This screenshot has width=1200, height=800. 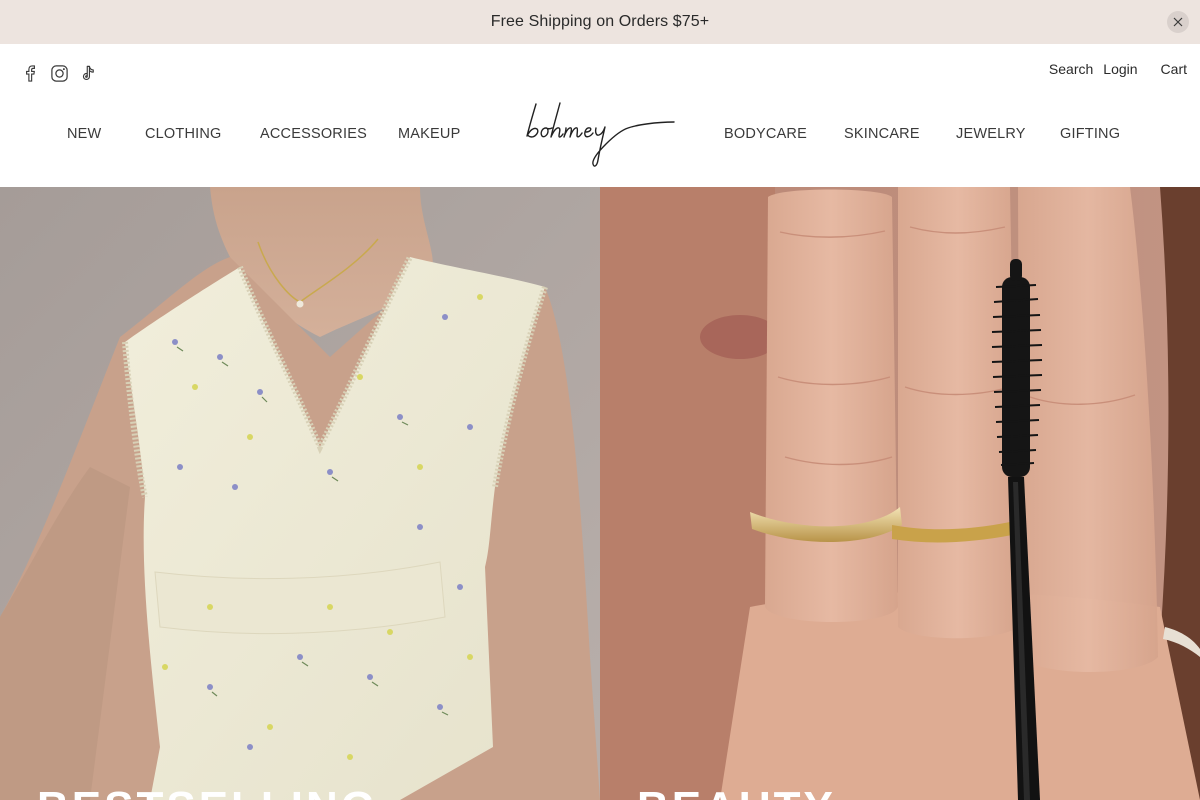 I want to click on nav-item-jewelry: JEWELRY, so click(x=991, y=134).